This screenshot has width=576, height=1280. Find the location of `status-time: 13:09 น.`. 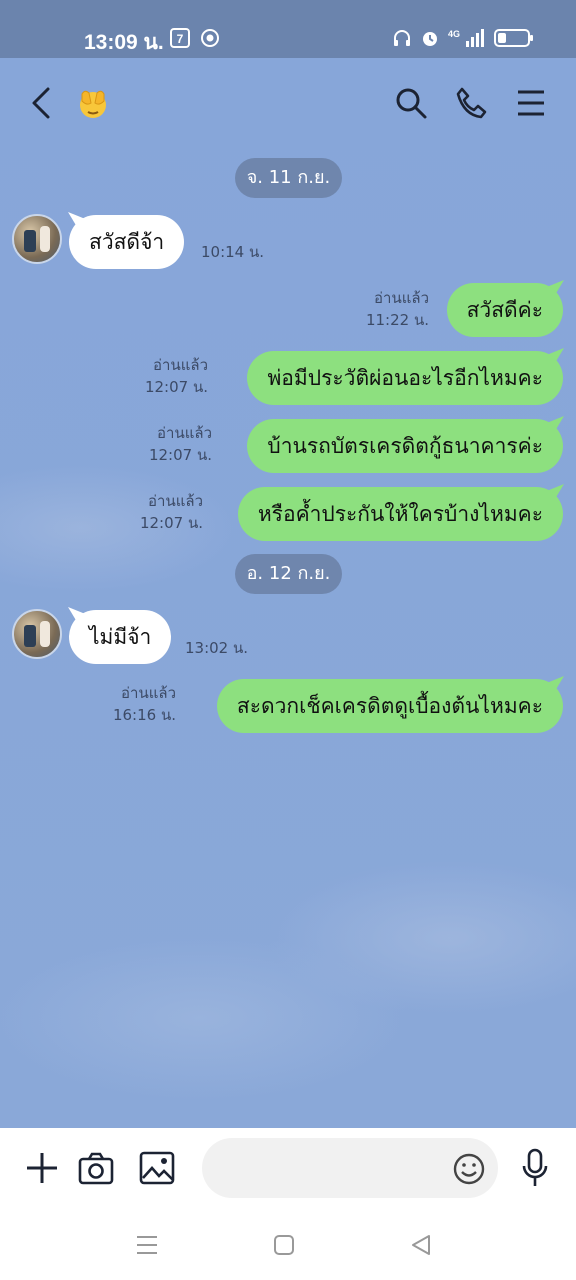

status-time: 13:09 น. is located at coordinates (124, 42).